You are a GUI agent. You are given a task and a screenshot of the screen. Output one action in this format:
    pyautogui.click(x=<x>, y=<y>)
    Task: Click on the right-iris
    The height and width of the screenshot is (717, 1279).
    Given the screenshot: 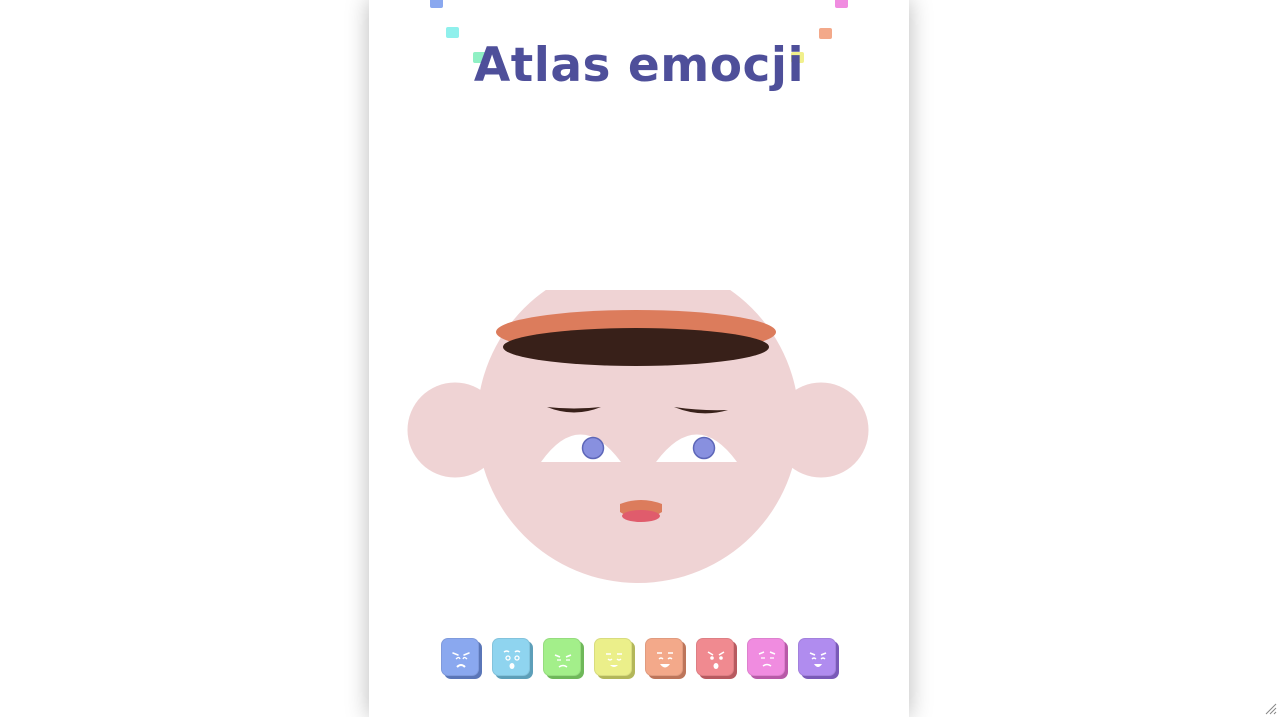 What is the action you would take?
    pyautogui.click(x=704, y=448)
    